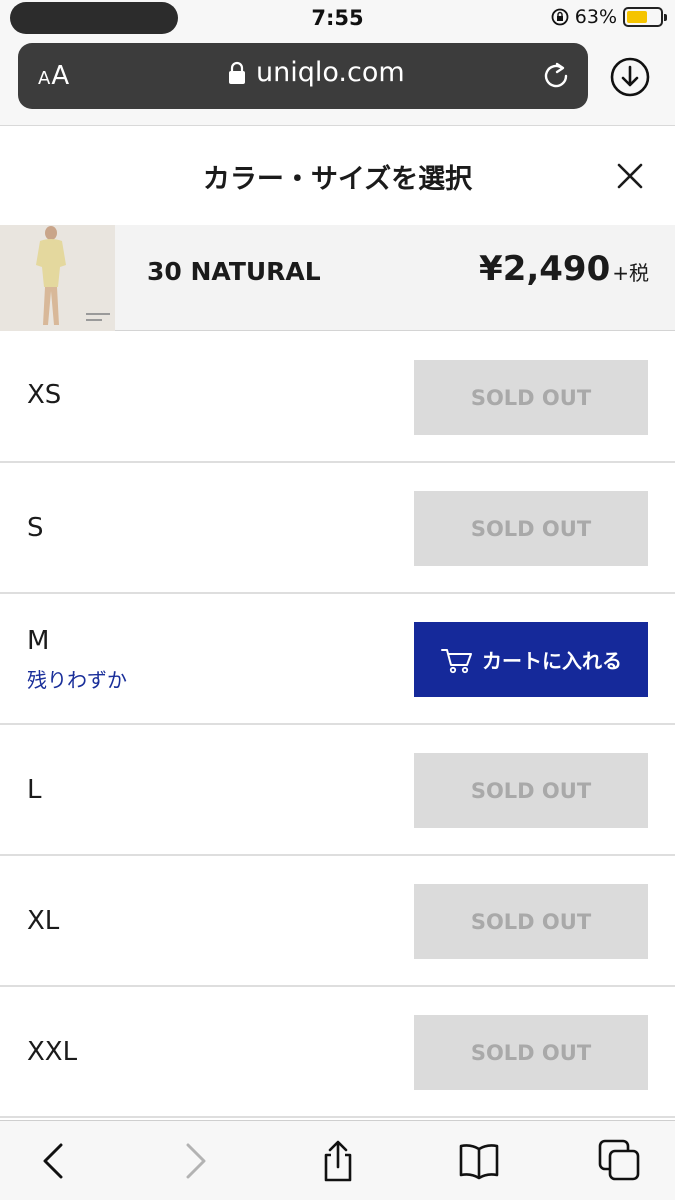 The image size is (675, 1200). I want to click on bookmarks-icon, so click(479, 1161).